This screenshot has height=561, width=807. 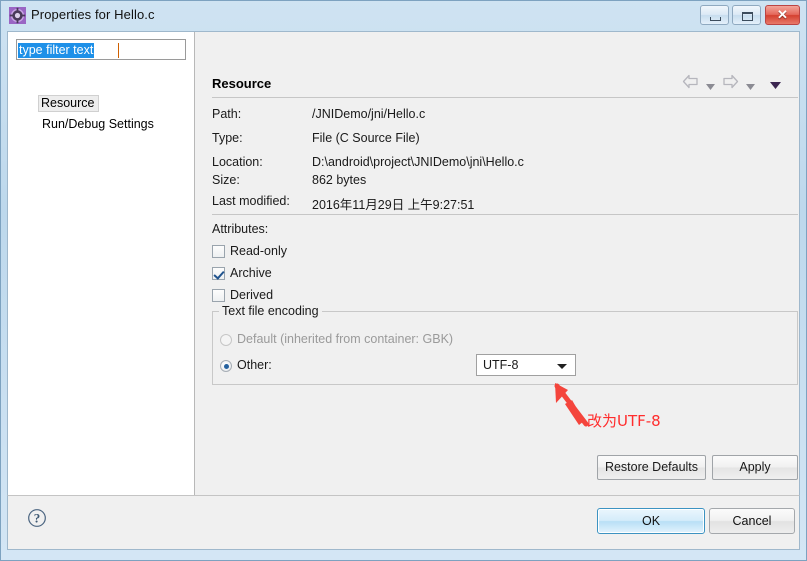 What do you see at coordinates (651, 521) in the screenshot?
I see `ok-button: OK` at bounding box center [651, 521].